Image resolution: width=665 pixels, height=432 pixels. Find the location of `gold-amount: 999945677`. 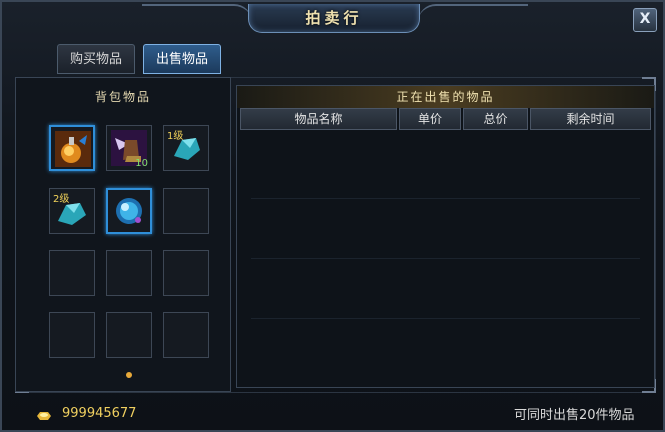

gold-amount: 999945677 is located at coordinates (99, 413).